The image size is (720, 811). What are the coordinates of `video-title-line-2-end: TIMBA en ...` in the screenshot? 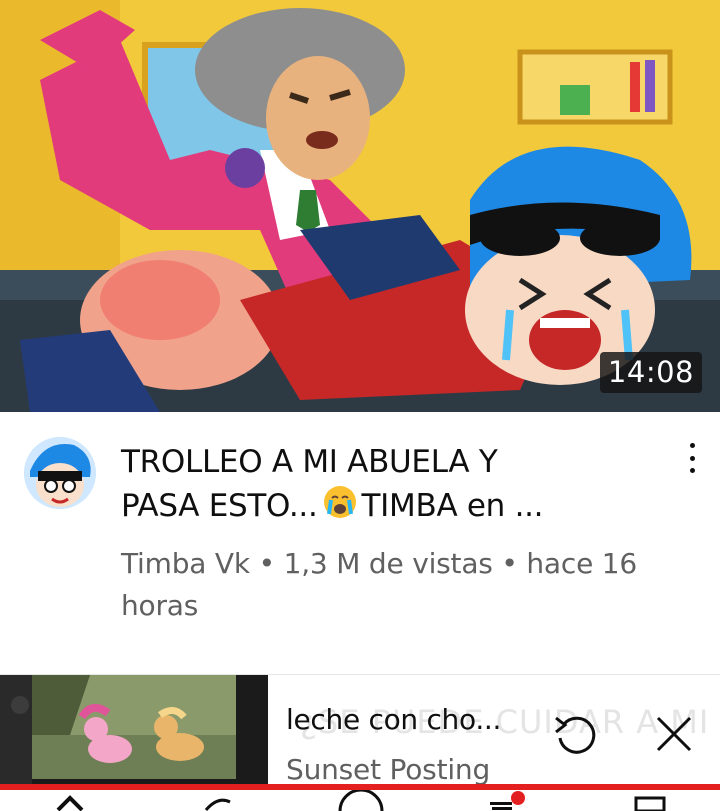 It's located at (452, 506).